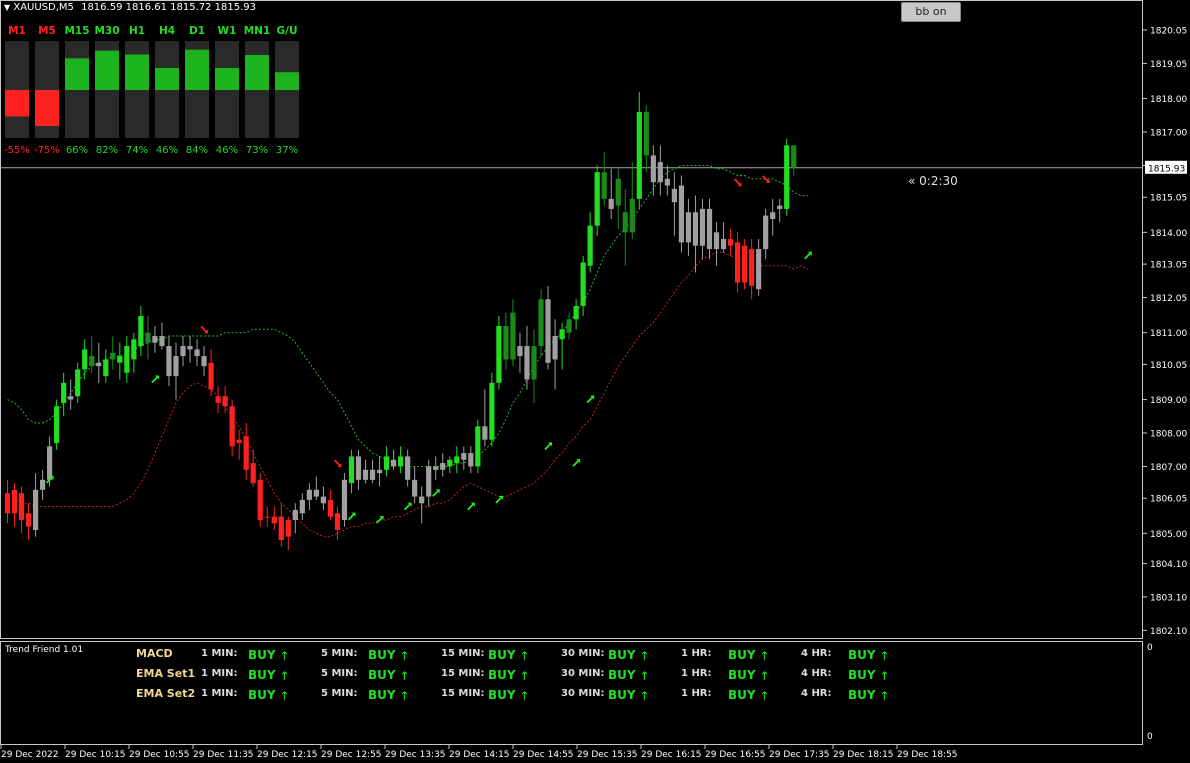 This screenshot has height=763, width=1190. What do you see at coordinates (1168, 134) in the screenshot?
I see `y-tick-label: 1817.00` at bounding box center [1168, 134].